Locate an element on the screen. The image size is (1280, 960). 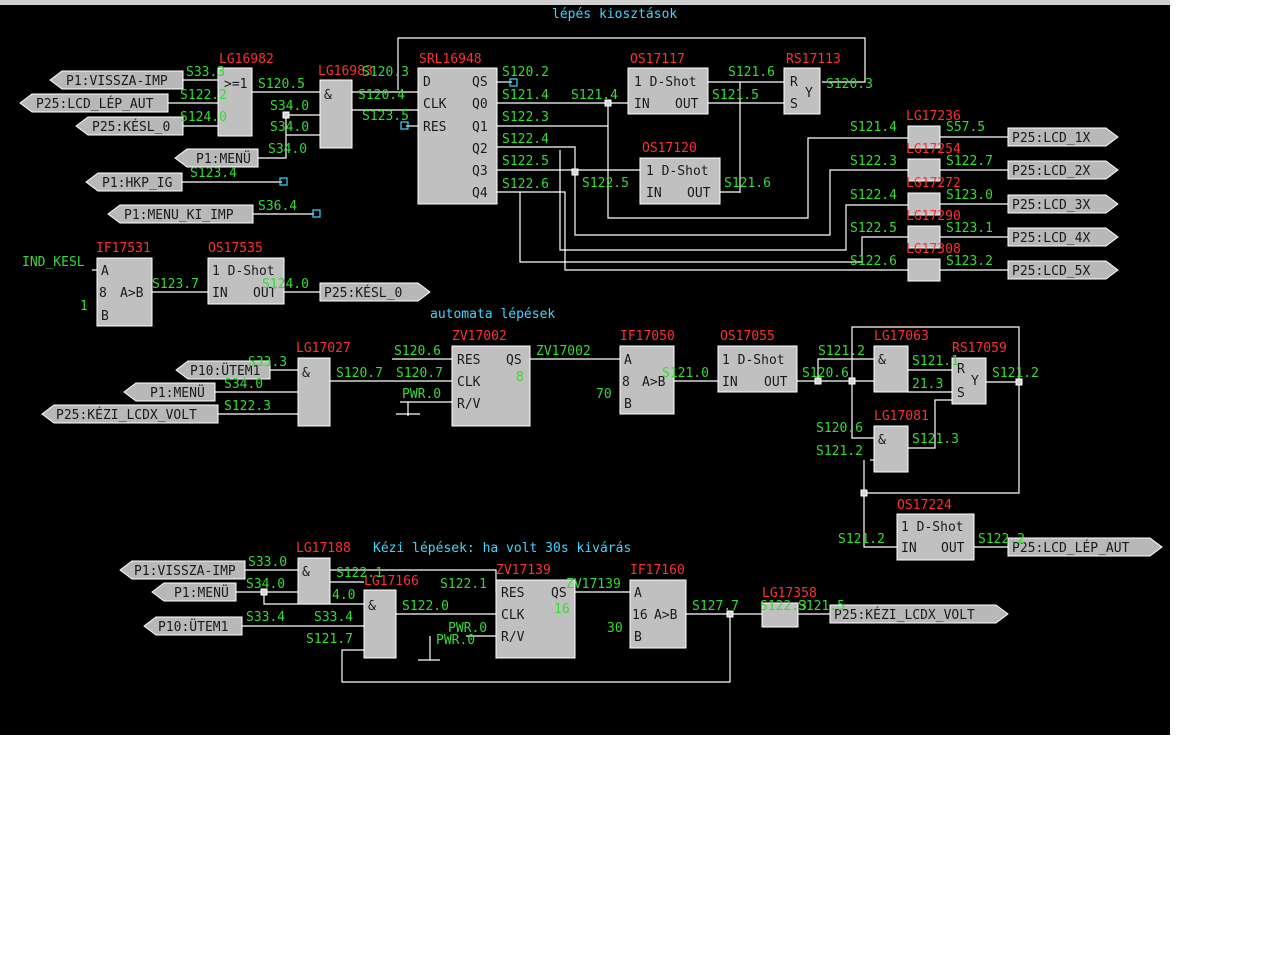
signal-label: S120.6 is located at coordinates (839, 428).